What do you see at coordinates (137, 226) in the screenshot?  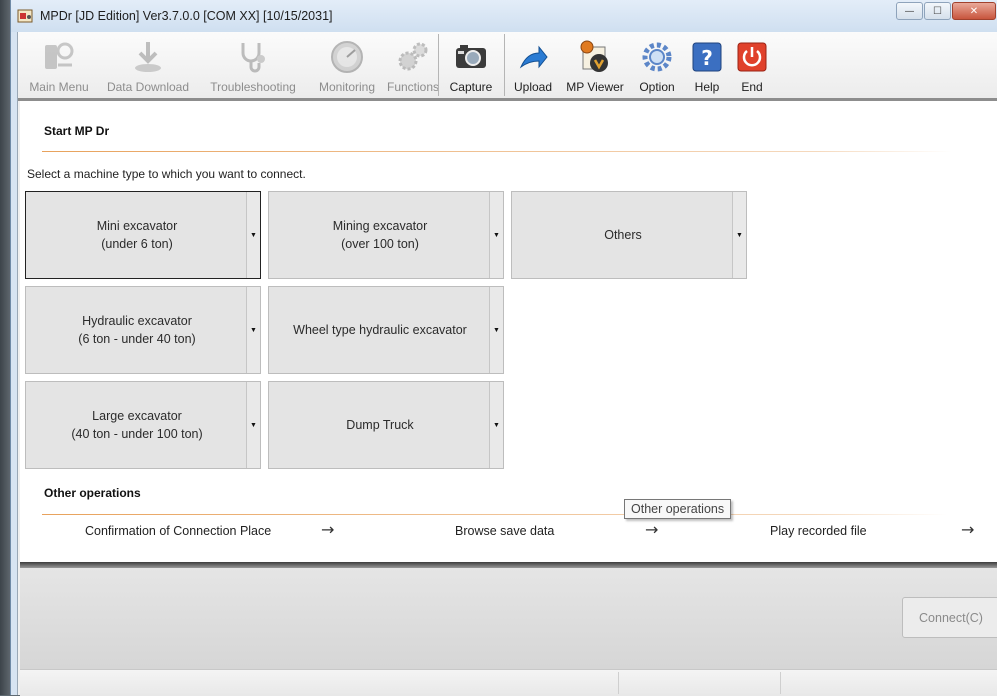 I see `machine-label: Mini excavator` at bounding box center [137, 226].